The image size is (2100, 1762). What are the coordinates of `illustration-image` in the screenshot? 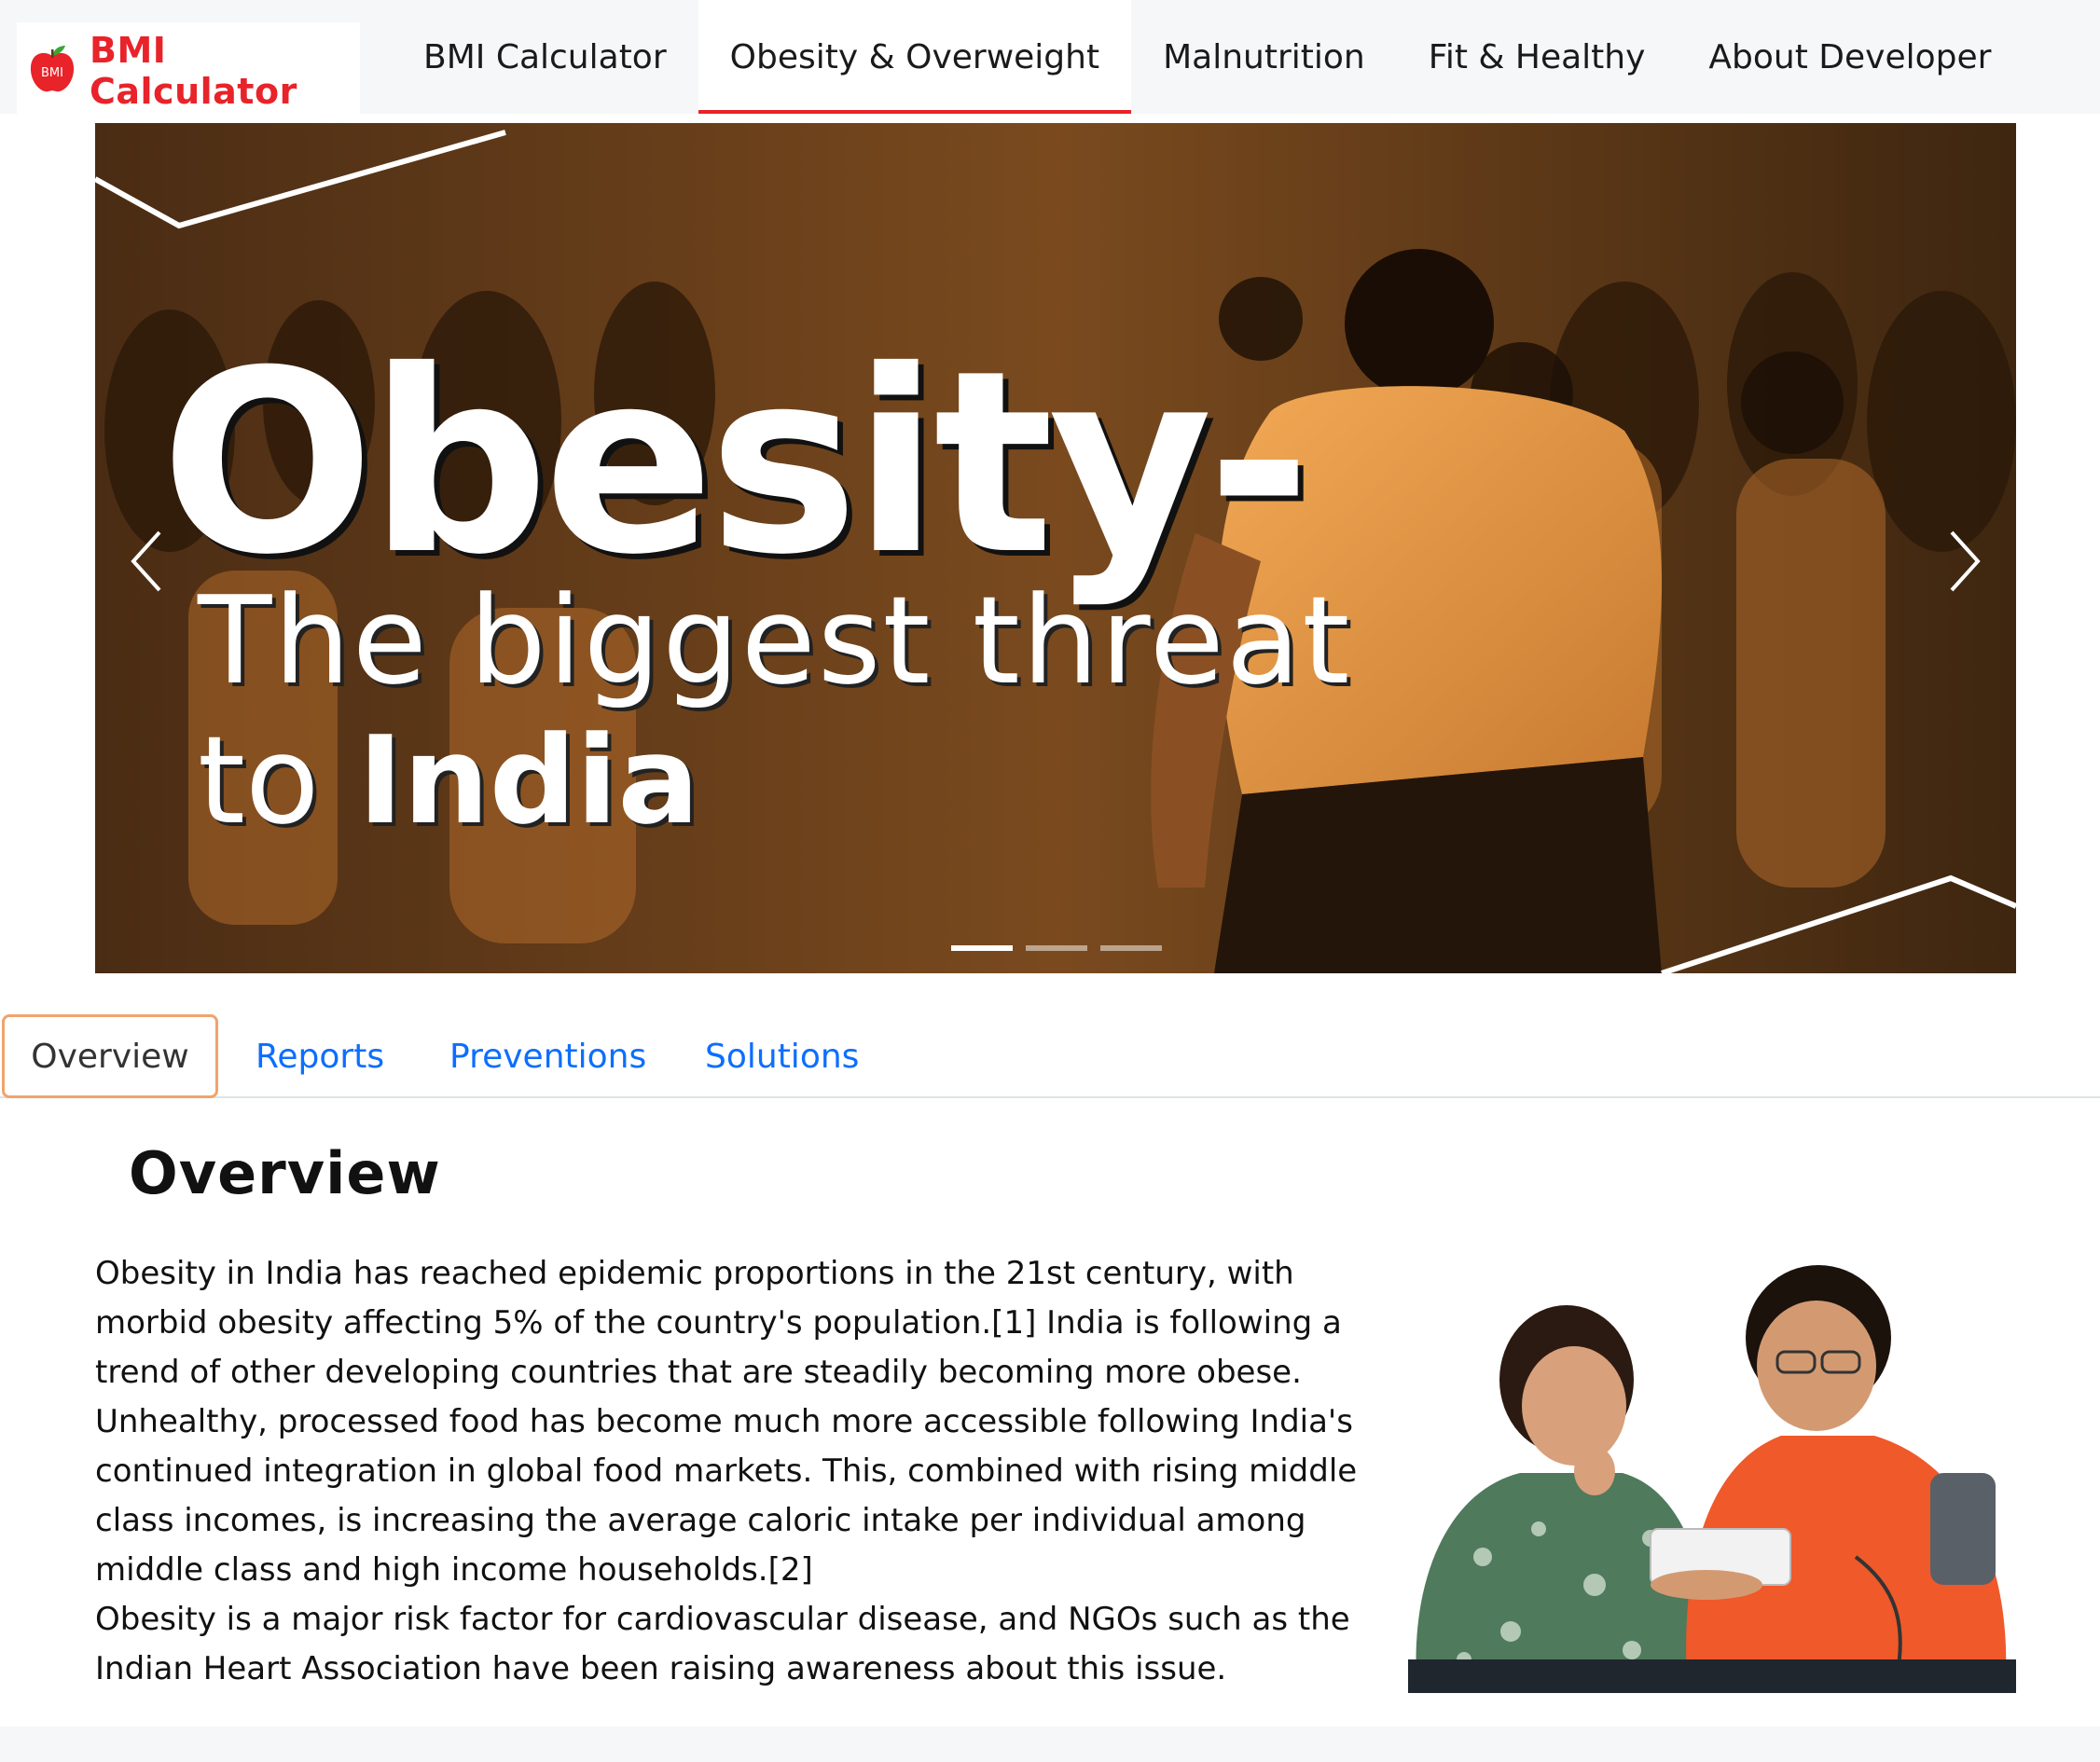 It's located at (1712, 1471).